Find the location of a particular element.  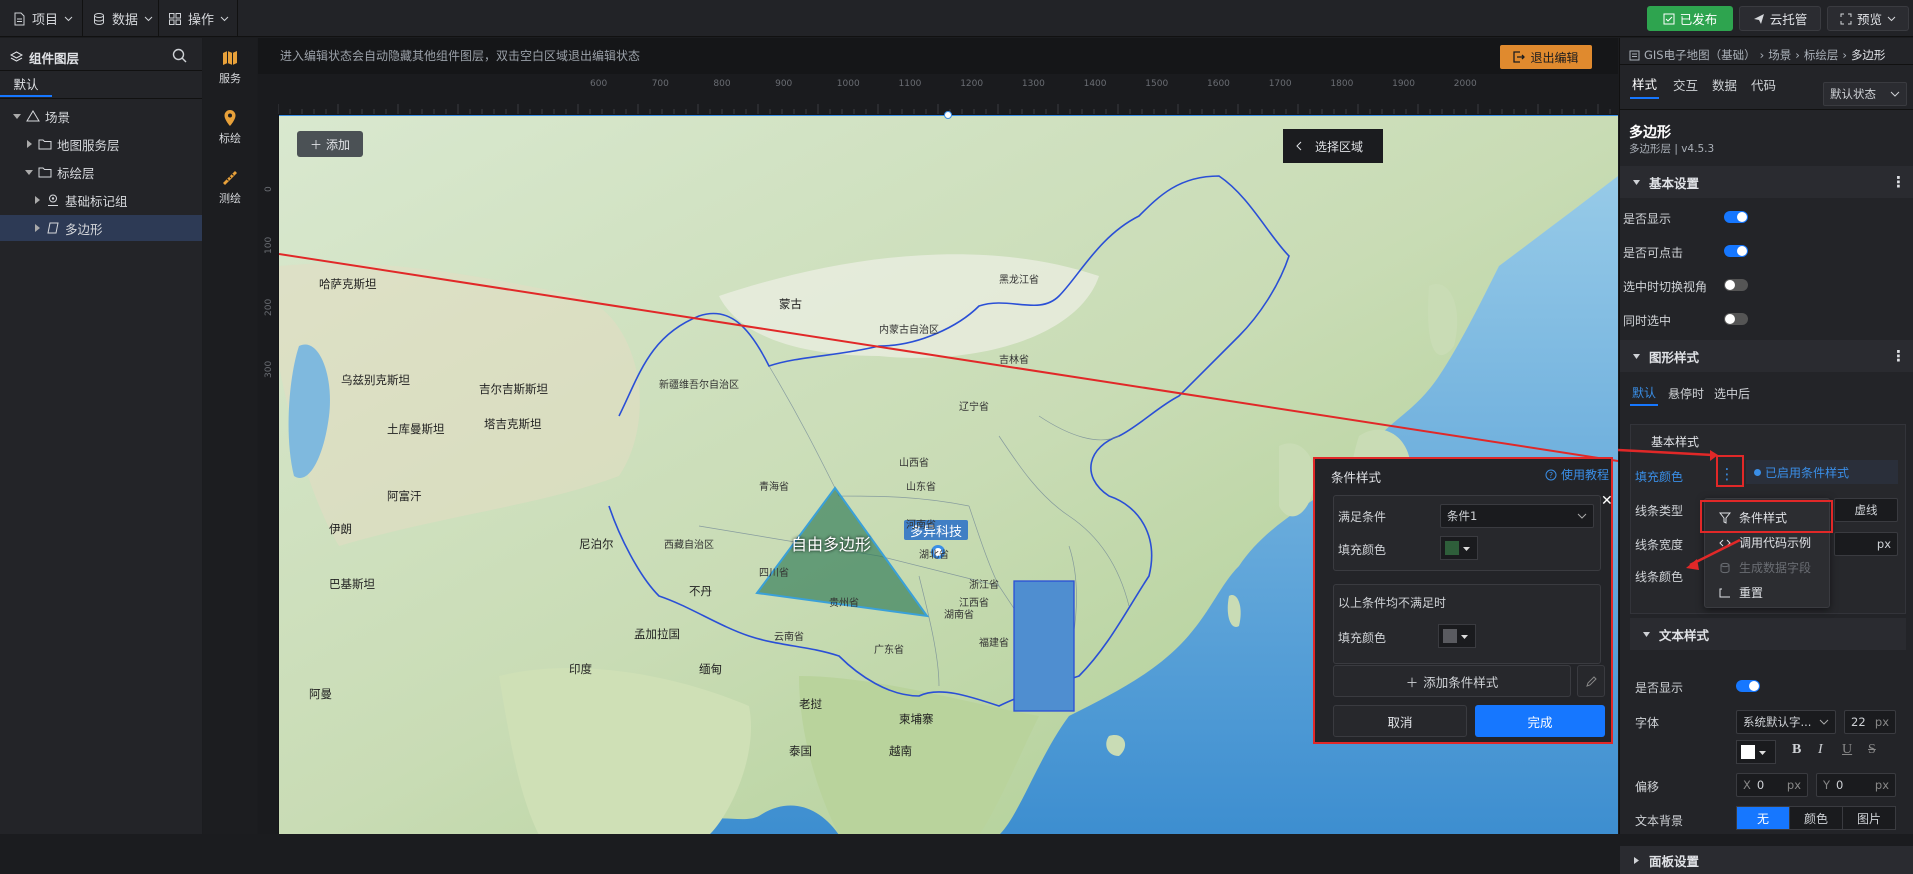

province-label: 山西省 is located at coordinates (914, 463).